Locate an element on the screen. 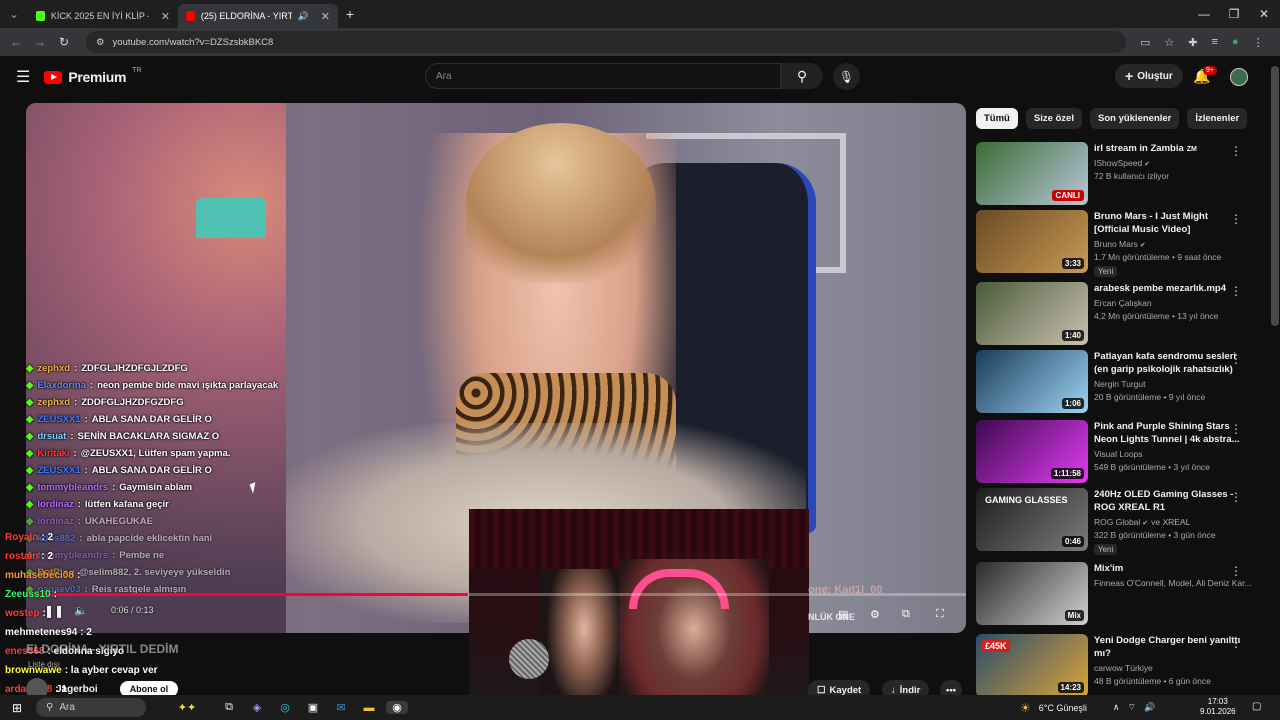 This screenshot has height=720, width=1280. weather-text: 6°C Güneşli is located at coordinates (1063, 708).